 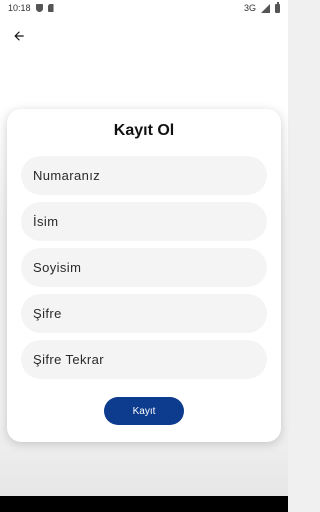 I want to click on status-bar: 10:18 3G, so click(x=144, y=8).